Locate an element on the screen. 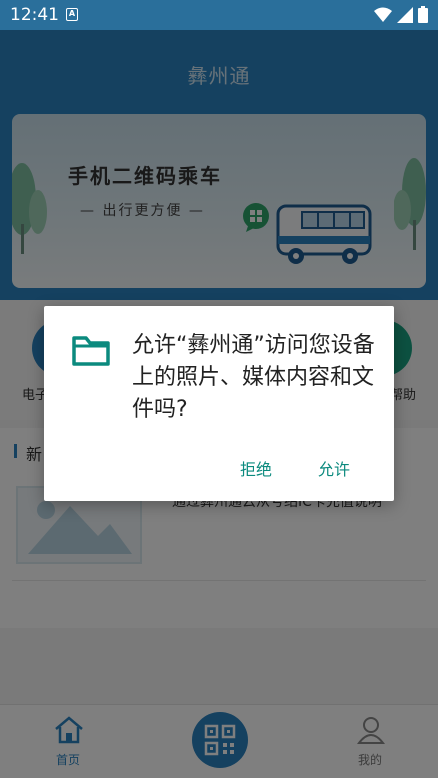 The width and height of the screenshot is (438, 778). battery-icon is located at coordinates (423, 14).